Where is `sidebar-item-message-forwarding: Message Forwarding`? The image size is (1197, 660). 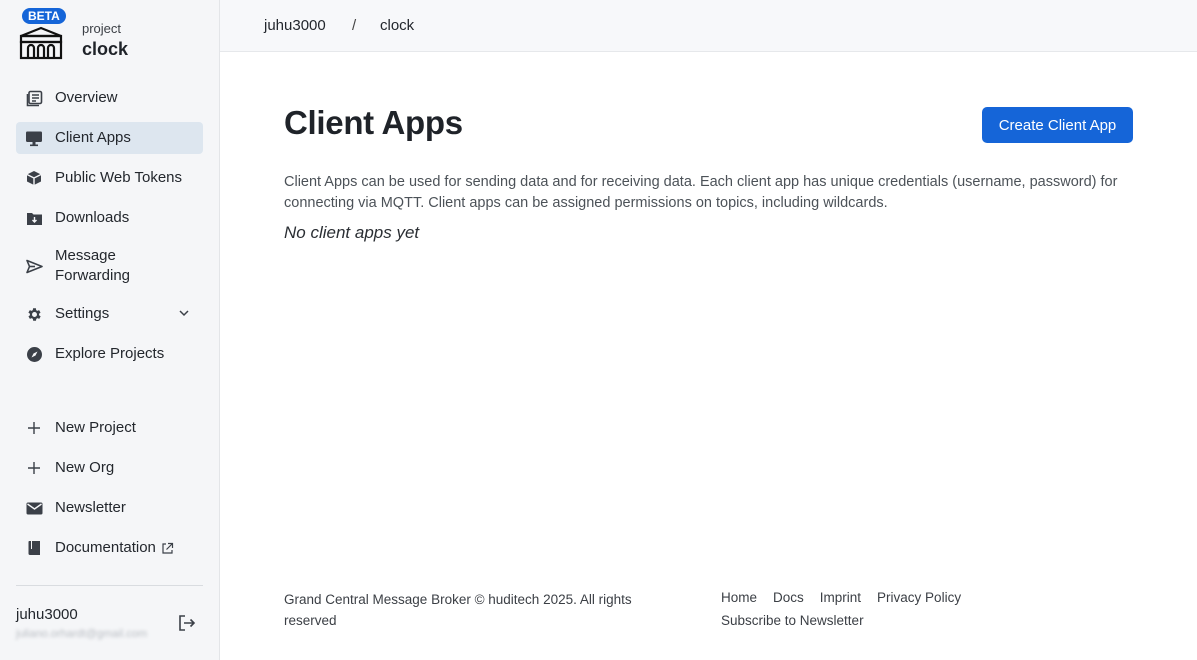 sidebar-item-message-forwarding: Message Forwarding is located at coordinates (109, 266).